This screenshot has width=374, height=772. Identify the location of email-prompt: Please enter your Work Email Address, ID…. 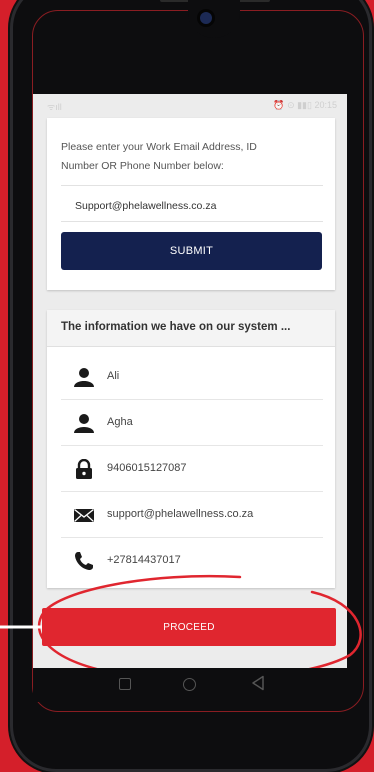
(159, 156).